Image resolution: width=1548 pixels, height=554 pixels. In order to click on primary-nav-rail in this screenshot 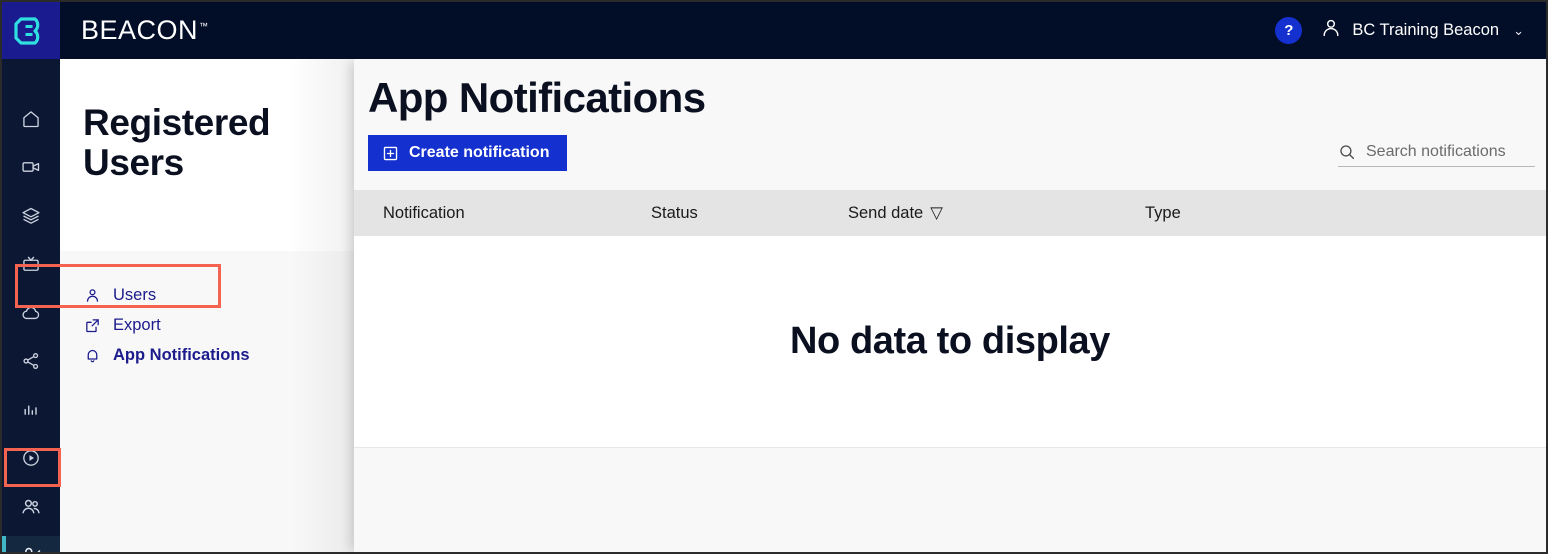, I will do `click(31, 305)`.